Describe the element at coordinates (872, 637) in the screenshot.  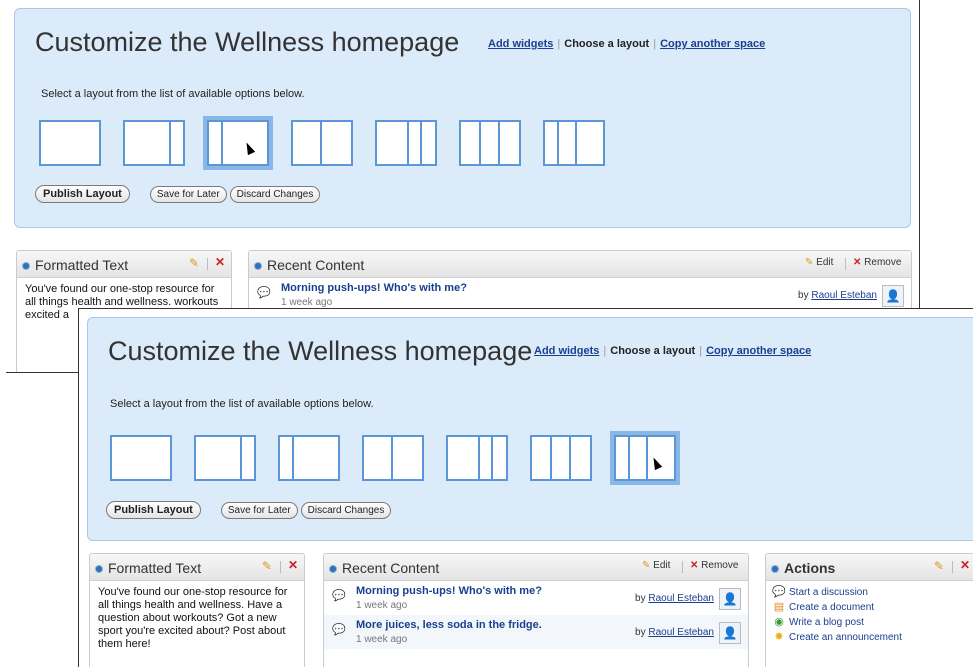
I see `action-create-announcement: ✸ Create an announcement` at that location.